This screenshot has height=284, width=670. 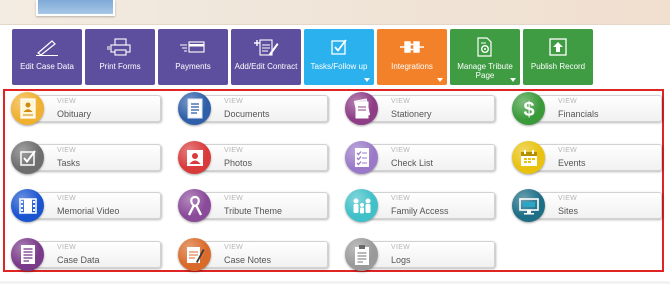 I want to click on view-family-access-tile: VIEW Family Access, so click(x=420, y=205).